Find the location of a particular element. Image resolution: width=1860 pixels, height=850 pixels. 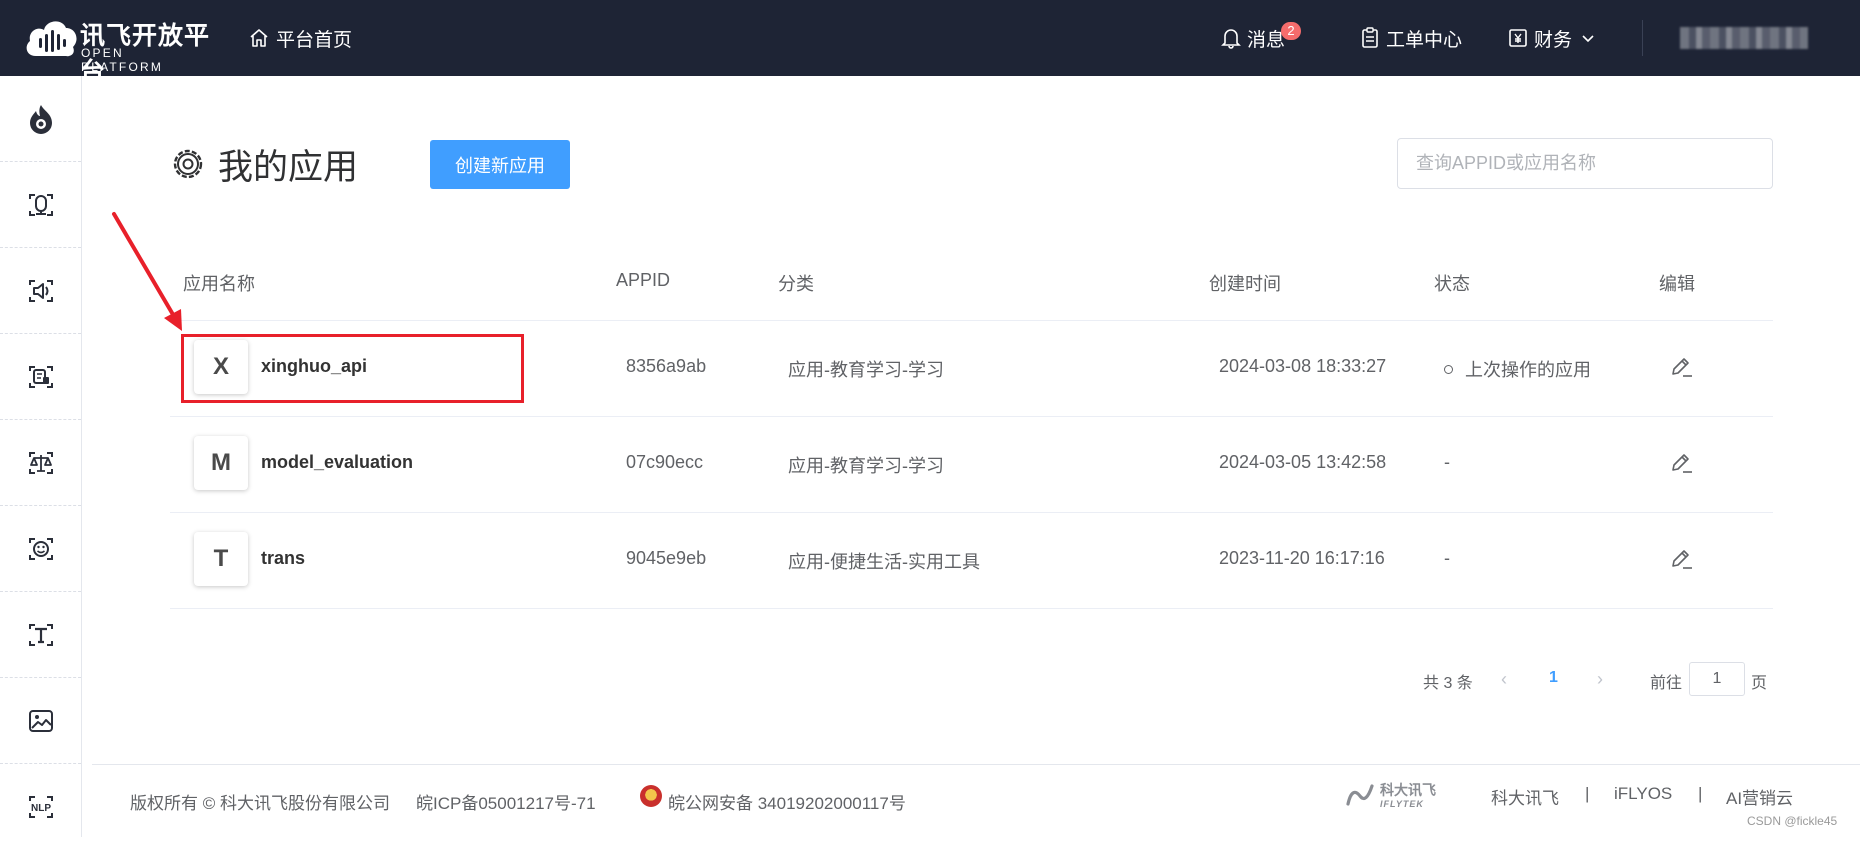

app-avatar: M is located at coordinates (221, 463).